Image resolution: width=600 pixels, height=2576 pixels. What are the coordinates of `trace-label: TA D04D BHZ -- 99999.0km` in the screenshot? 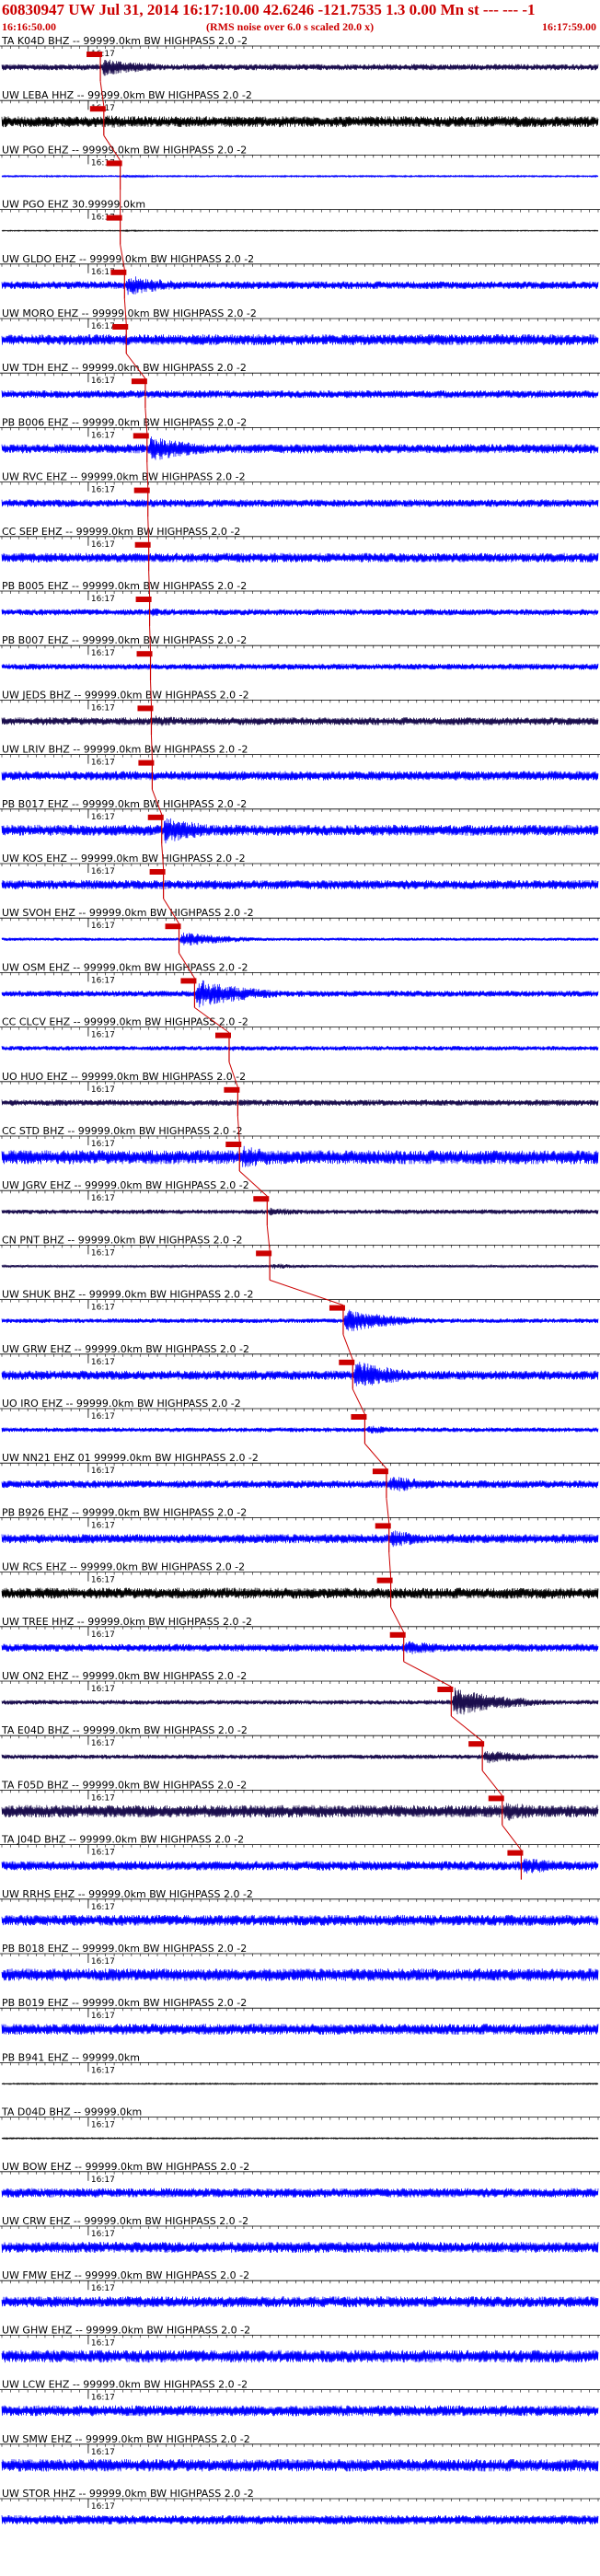 It's located at (71, 2112).